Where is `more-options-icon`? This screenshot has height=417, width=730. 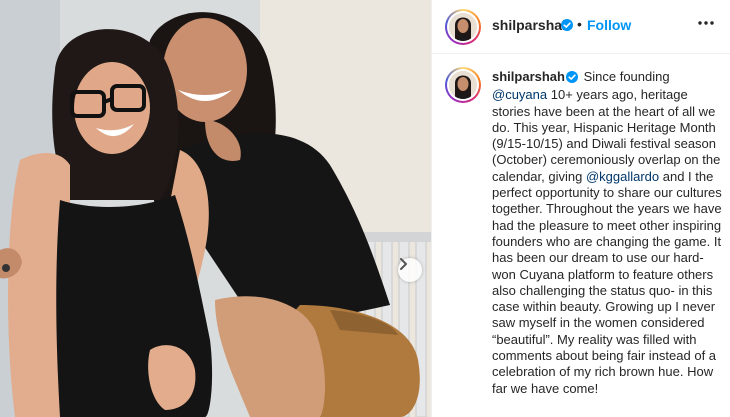
more-options-icon is located at coordinates (706, 23).